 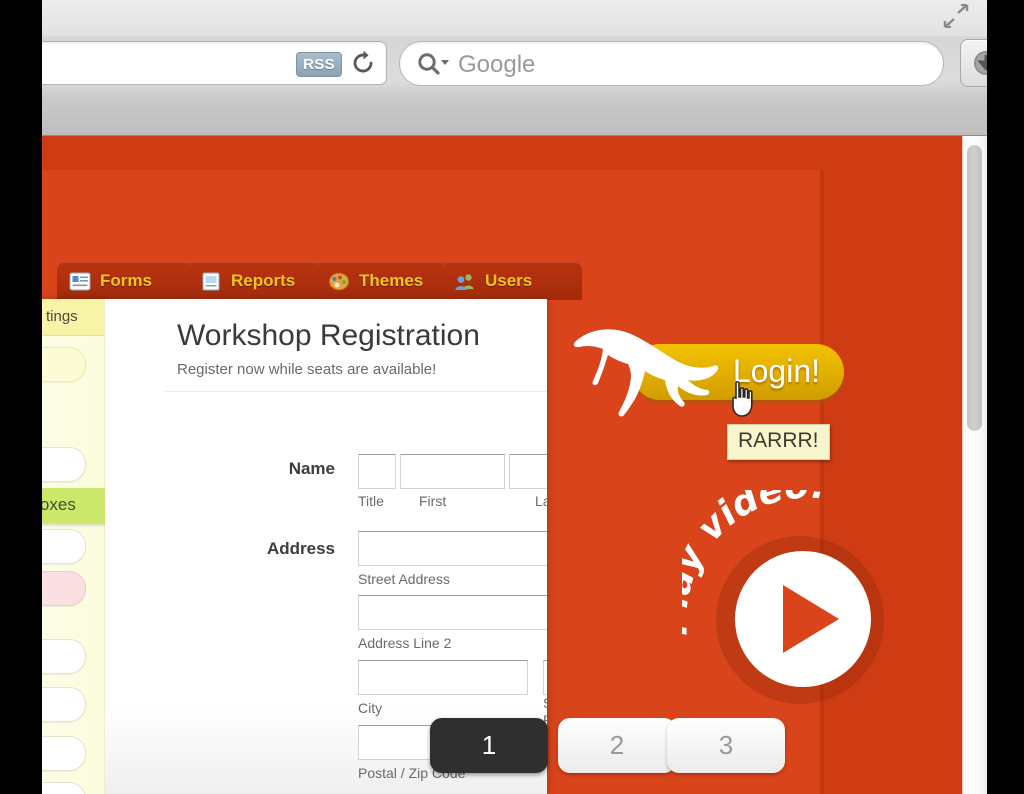 I want to click on sublabel-first: First, so click(x=433, y=501).